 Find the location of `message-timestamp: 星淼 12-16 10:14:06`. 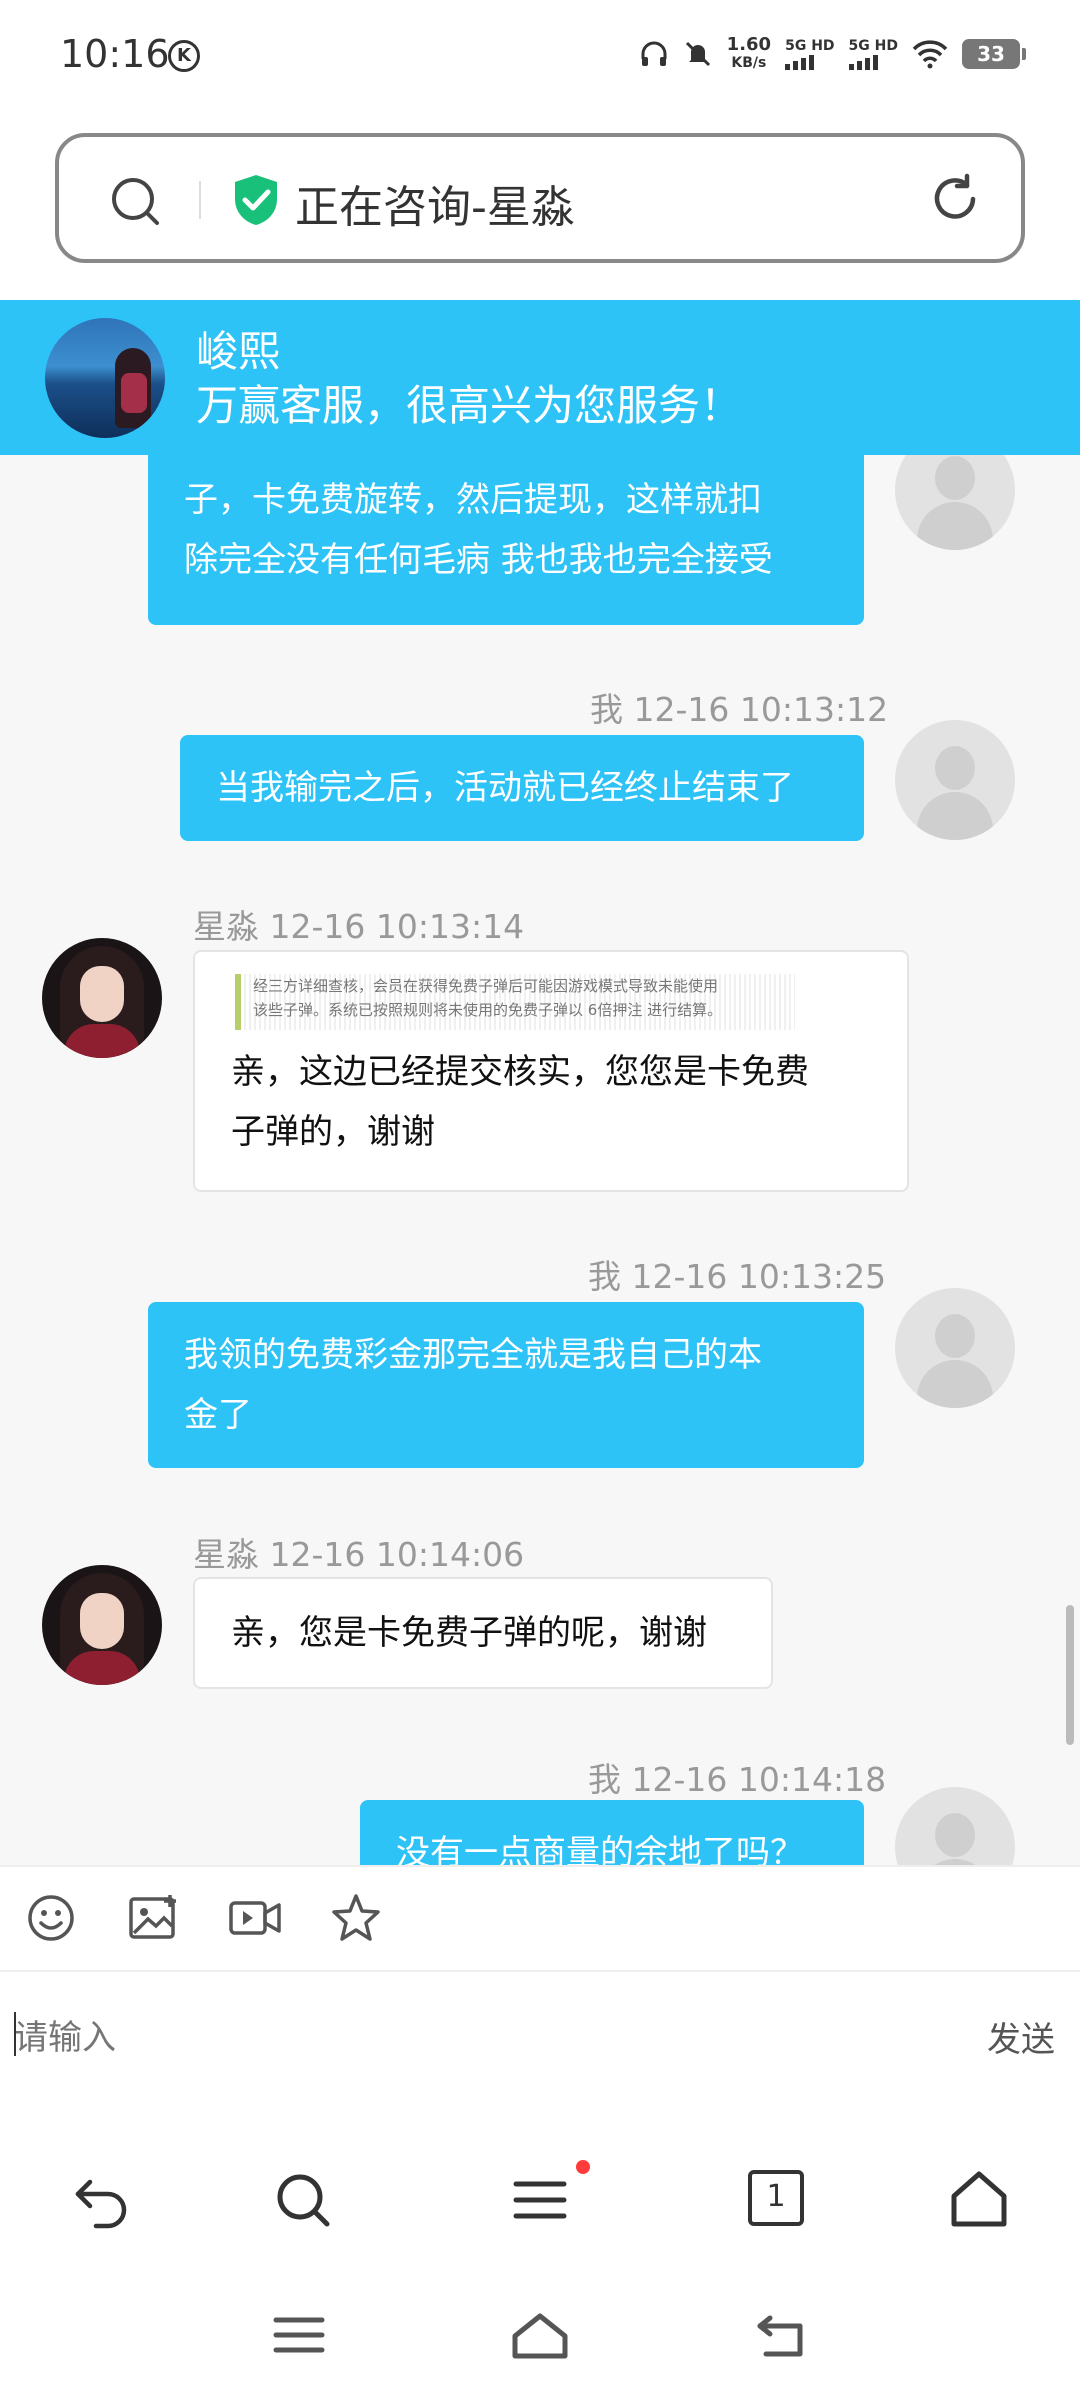

message-timestamp: 星淼 12-16 10:14:06 is located at coordinates (359, 1554).